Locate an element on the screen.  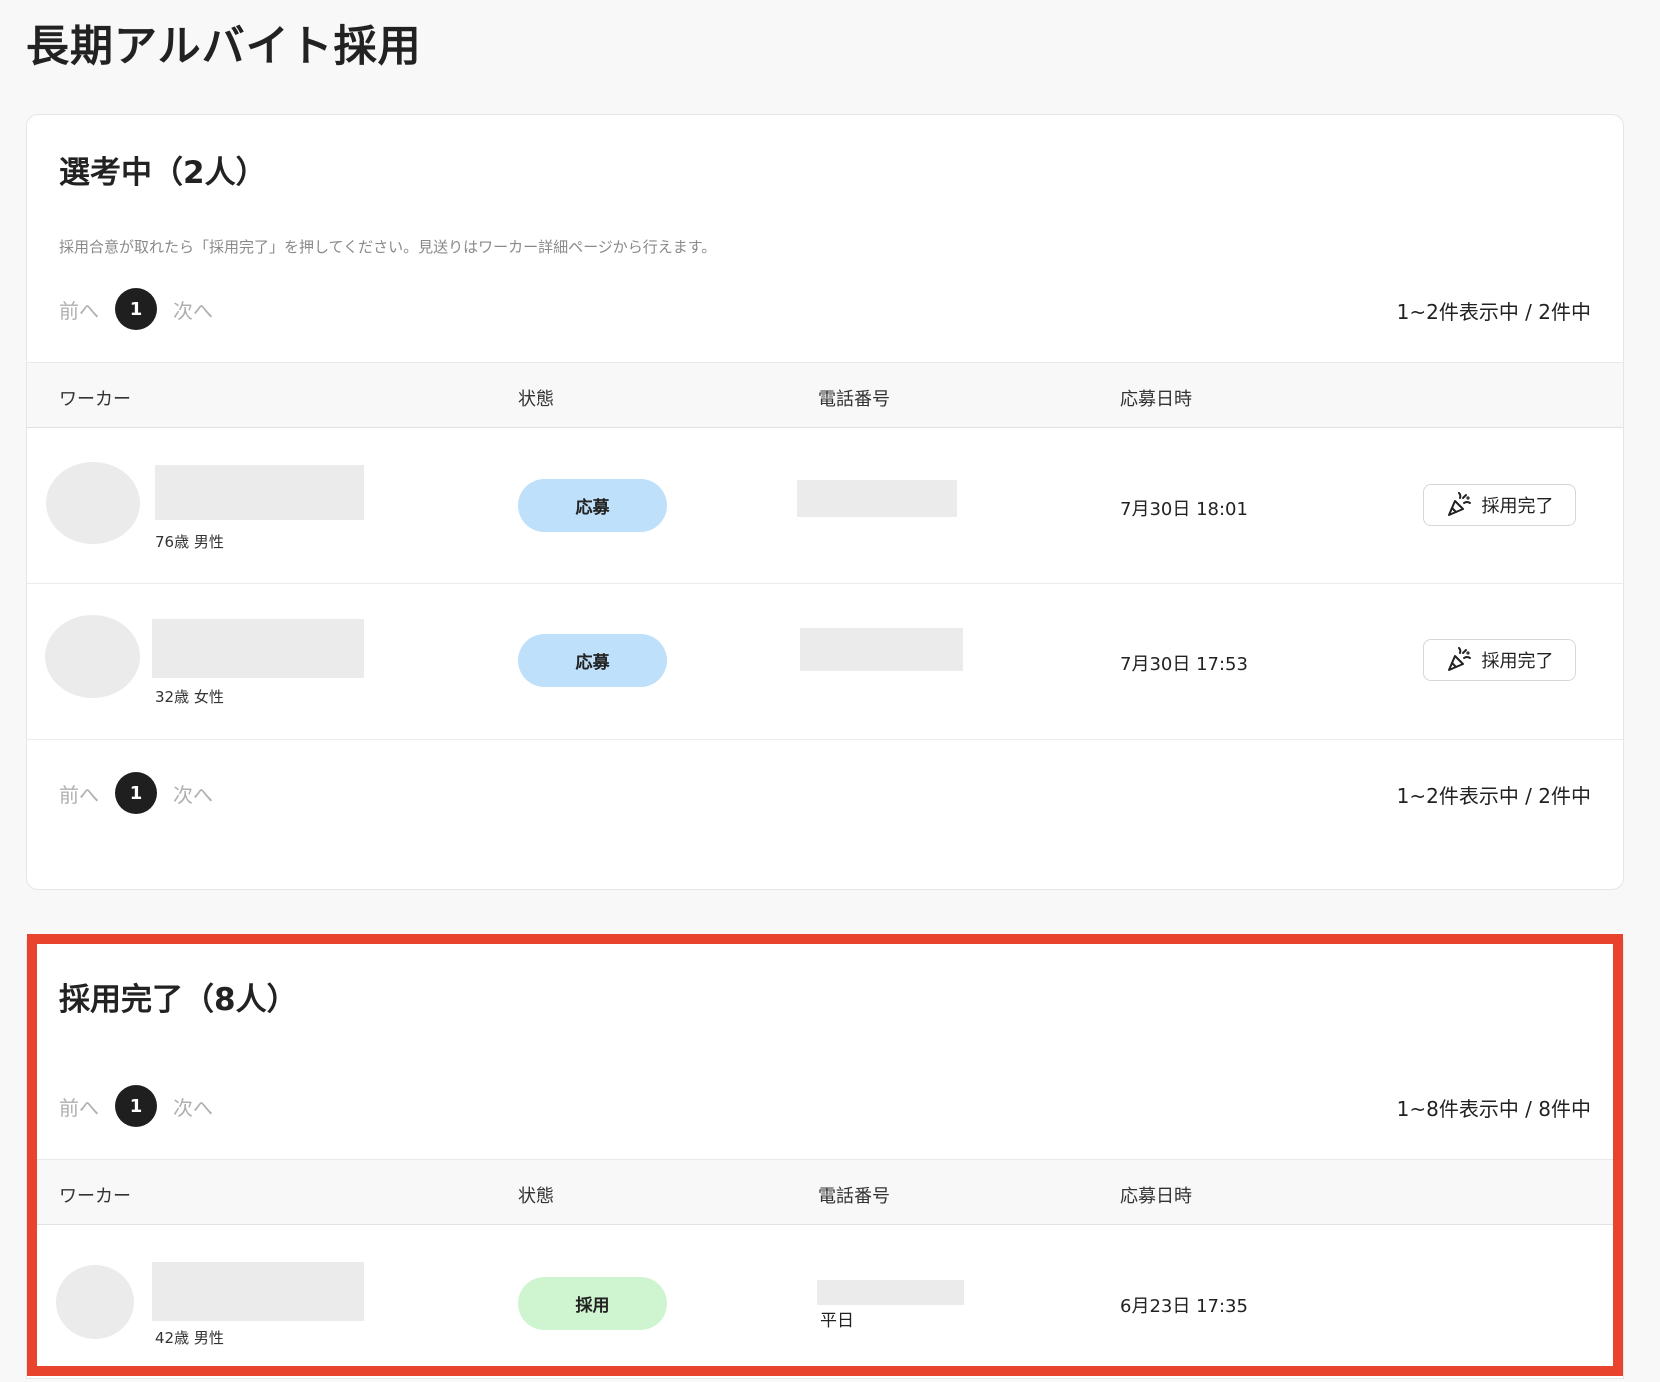
hired-count-top: 1~8件表示中 / 8件中 is located at coordinates (1493, 1109).